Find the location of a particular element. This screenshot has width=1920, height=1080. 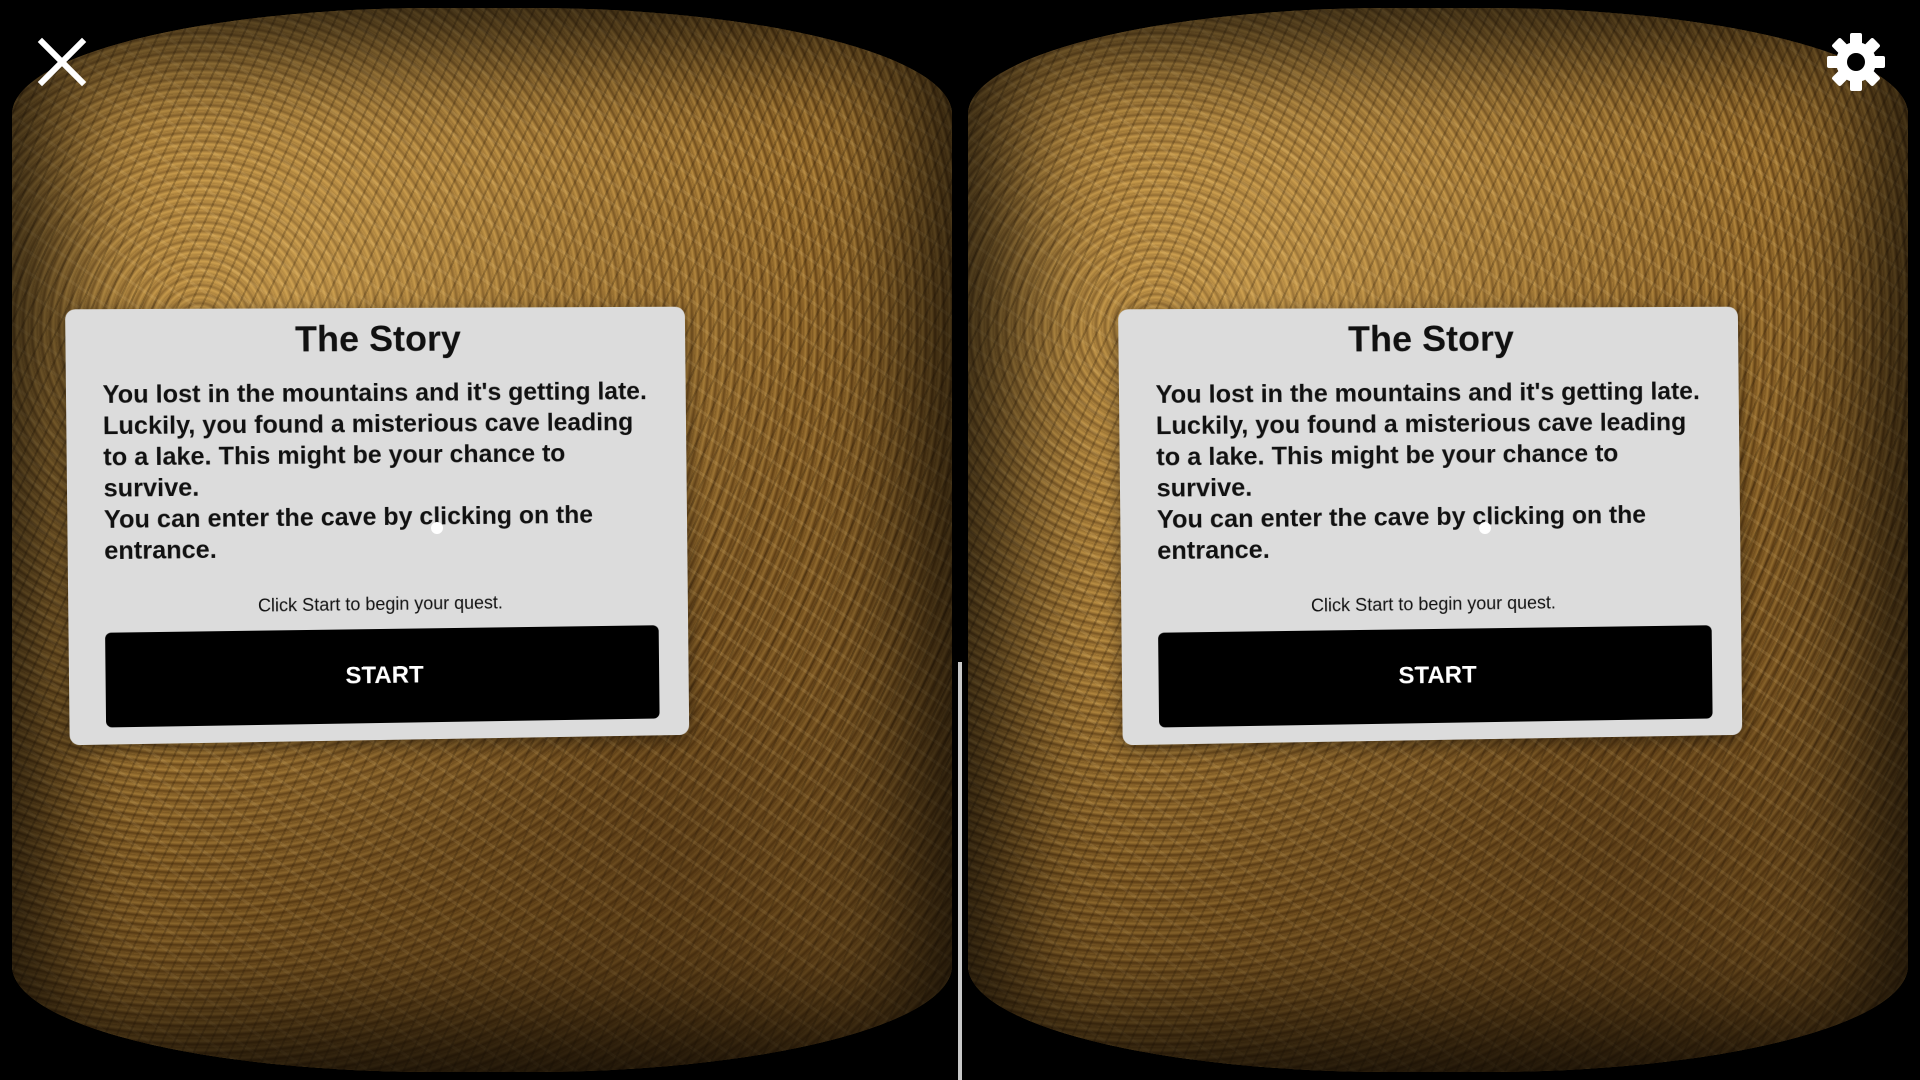

close-icon is located at coordinates (62, 62).